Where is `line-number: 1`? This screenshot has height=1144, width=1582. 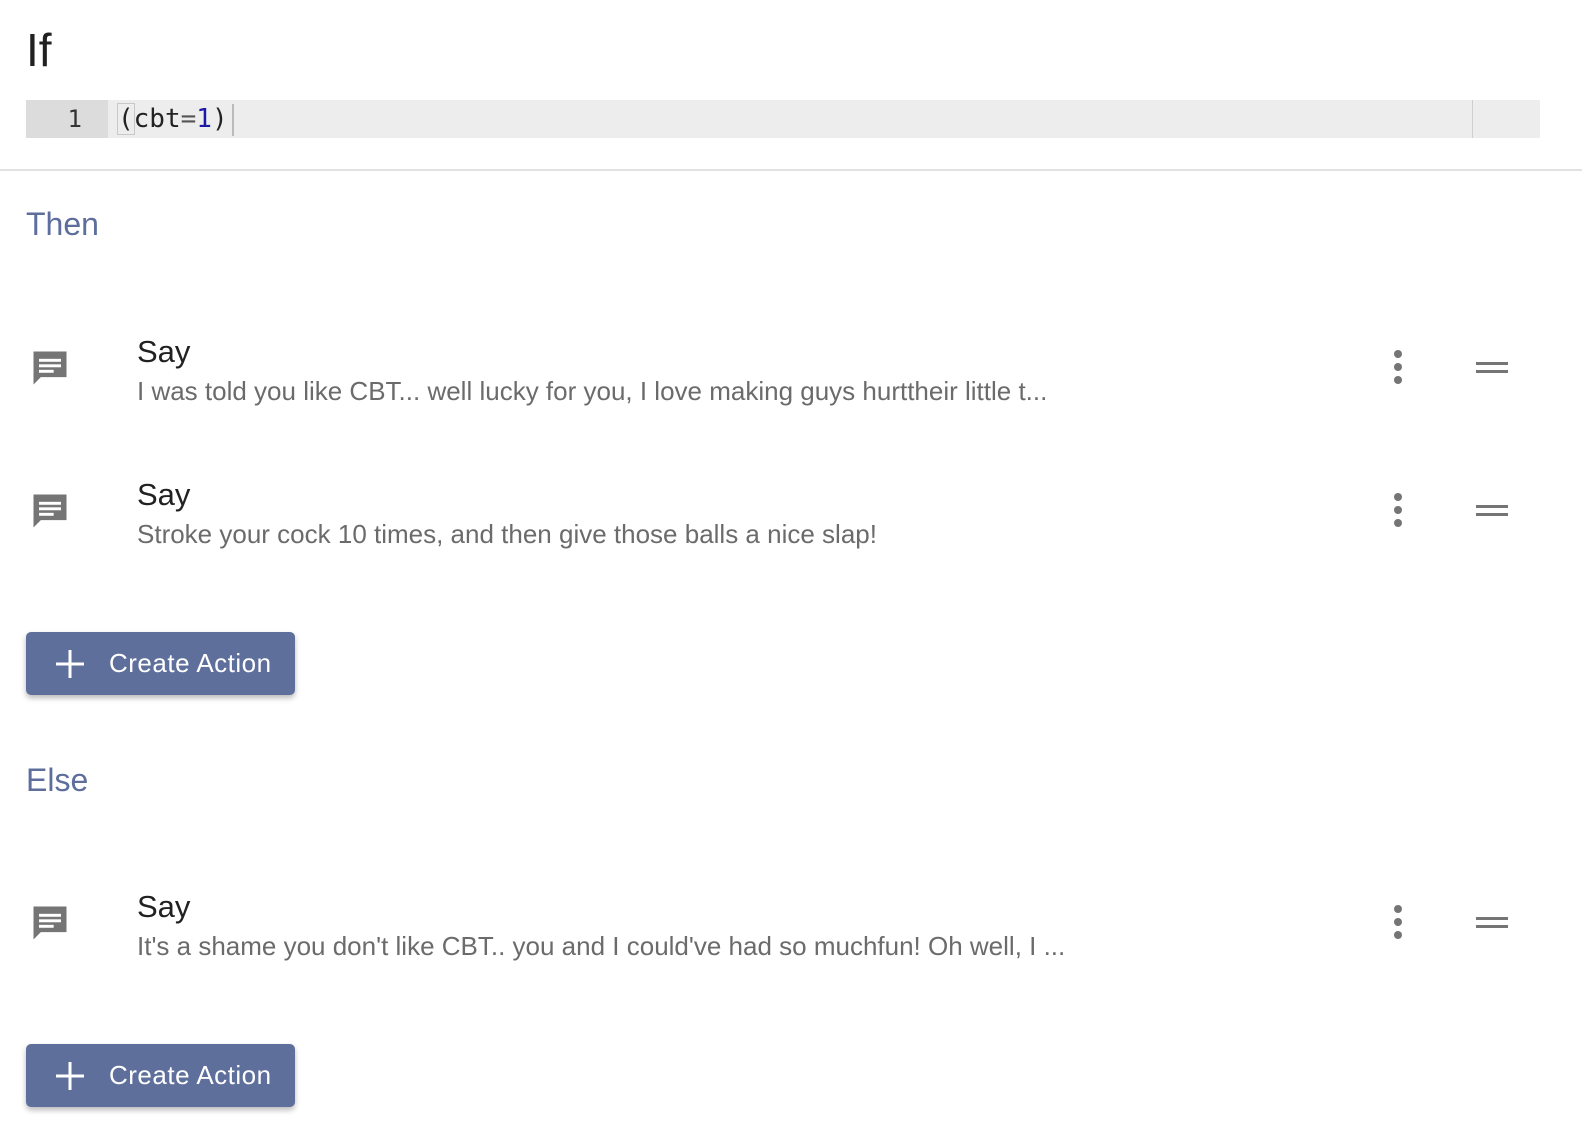 line-number: 1 is located at coordinates (67, 119).